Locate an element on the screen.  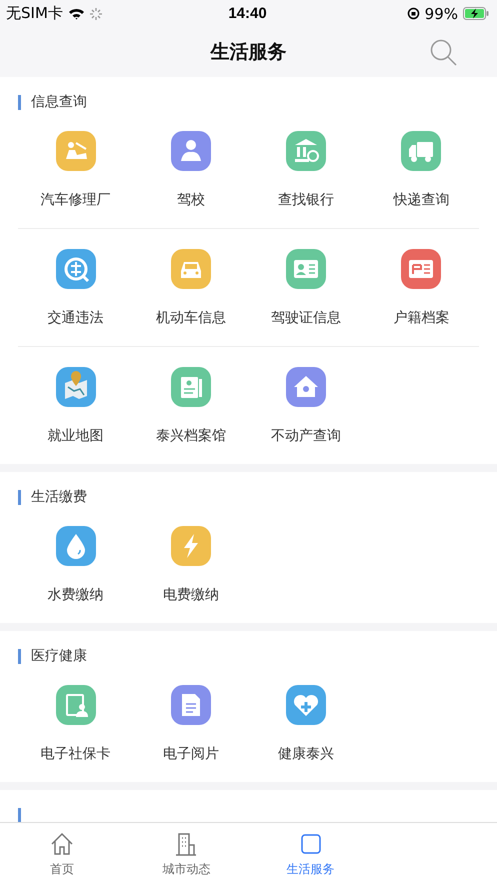
service-tile: 户籍档案 is located at coordinates (421, 288).